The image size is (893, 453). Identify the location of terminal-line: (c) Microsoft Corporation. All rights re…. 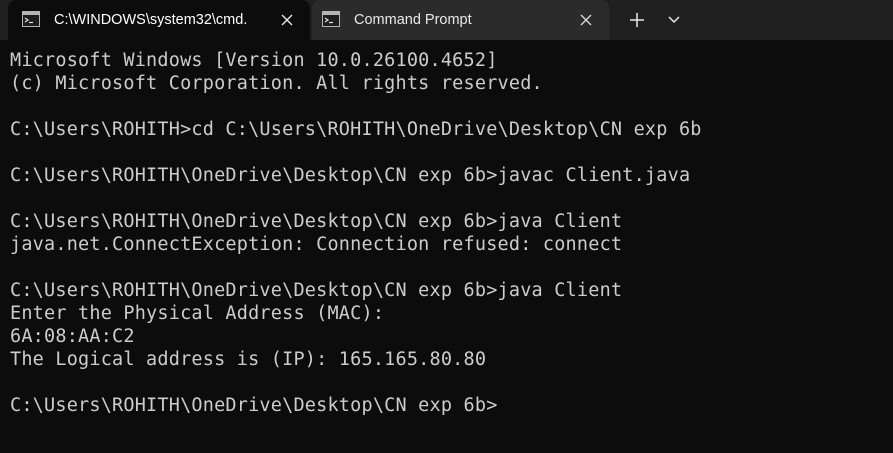
(276, 83).